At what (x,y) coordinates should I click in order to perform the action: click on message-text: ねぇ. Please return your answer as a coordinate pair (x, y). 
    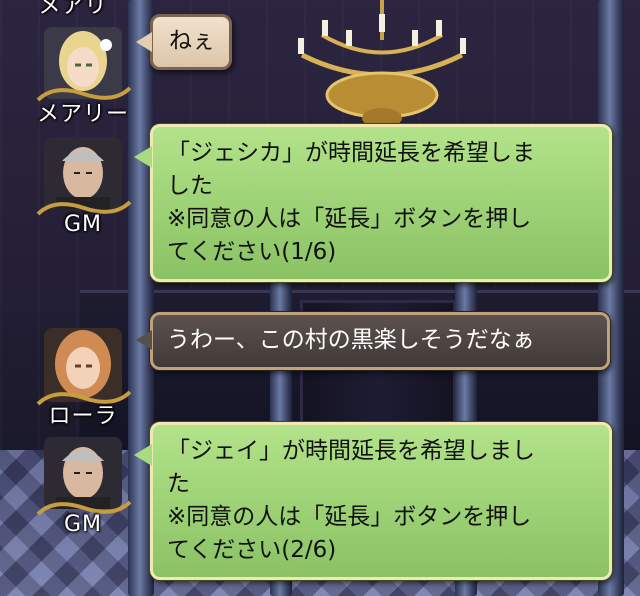
    Looking at the image, I should click on (192, 41).